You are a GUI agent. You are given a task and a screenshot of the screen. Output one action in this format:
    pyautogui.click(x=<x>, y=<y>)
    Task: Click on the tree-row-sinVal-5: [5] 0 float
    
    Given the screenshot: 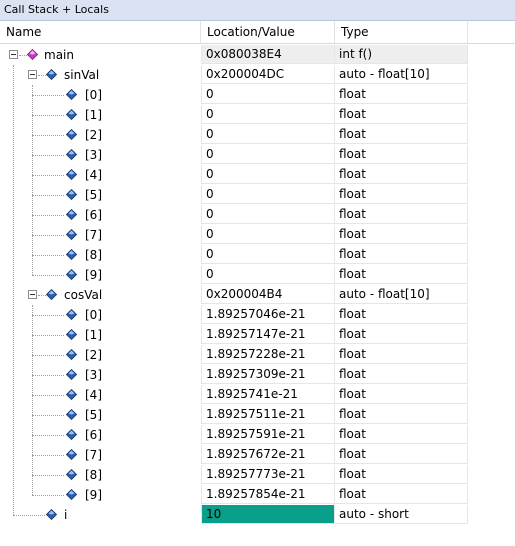 What is the action you would take?
    pyautogui.click(x=234, y=195)
    